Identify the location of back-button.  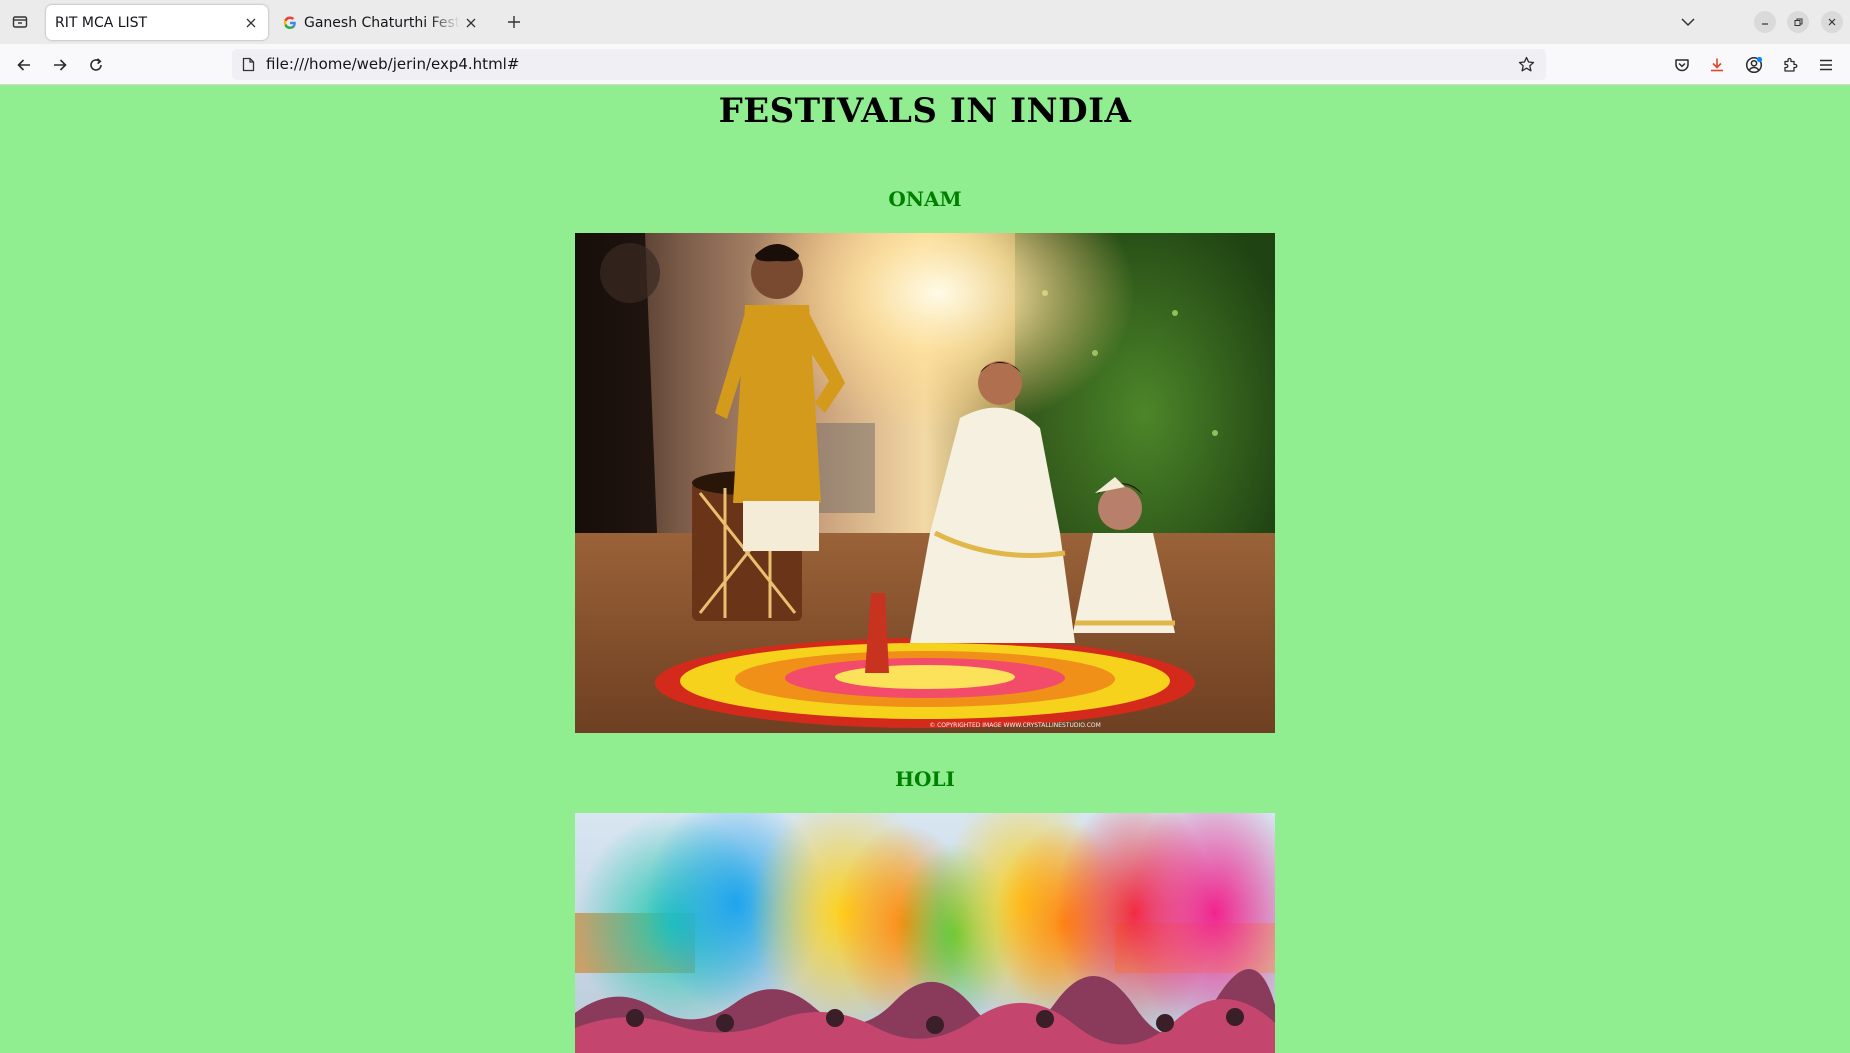
(24, 65).